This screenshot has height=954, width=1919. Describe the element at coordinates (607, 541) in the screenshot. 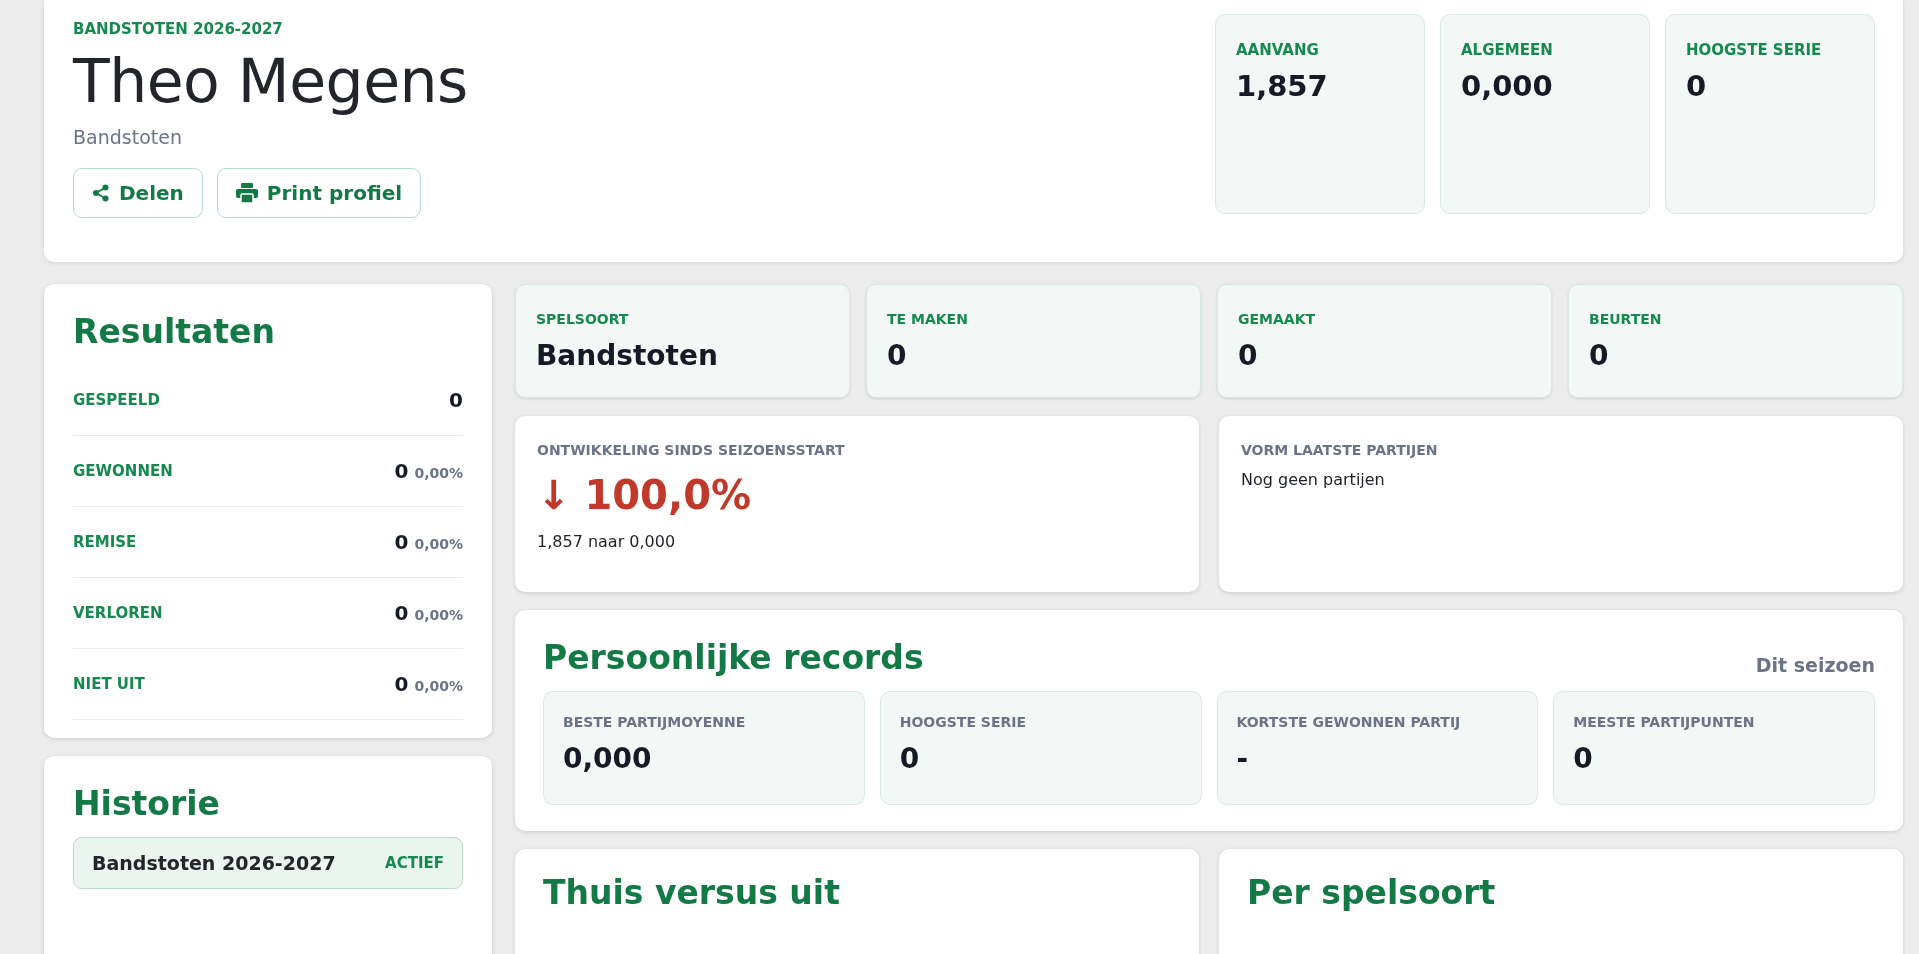

I see `development-detail: 1,857 naar 0,000` at that location.